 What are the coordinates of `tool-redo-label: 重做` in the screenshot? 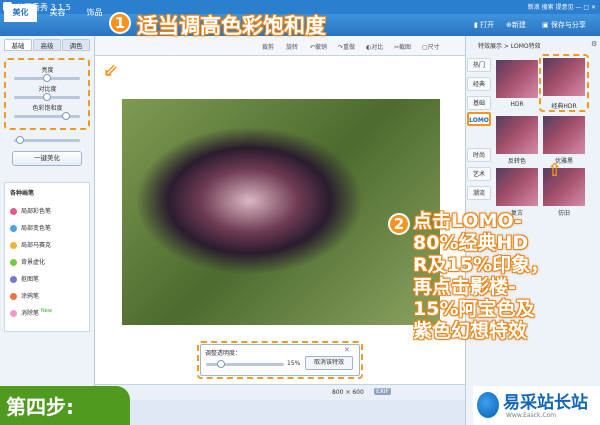 It's located at (349, 47).